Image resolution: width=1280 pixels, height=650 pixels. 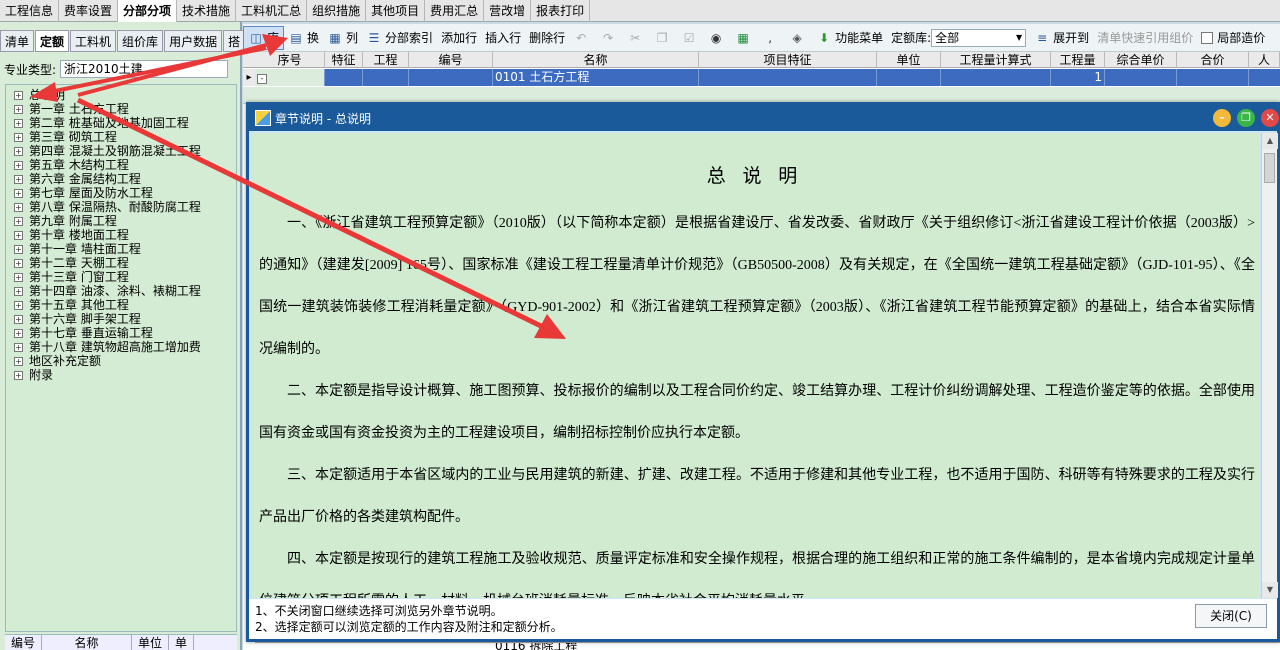 What do you see at coordinates (609, 38) in the screenshot?
I see `redo-button: ↷` at bounding box center [609, 38].